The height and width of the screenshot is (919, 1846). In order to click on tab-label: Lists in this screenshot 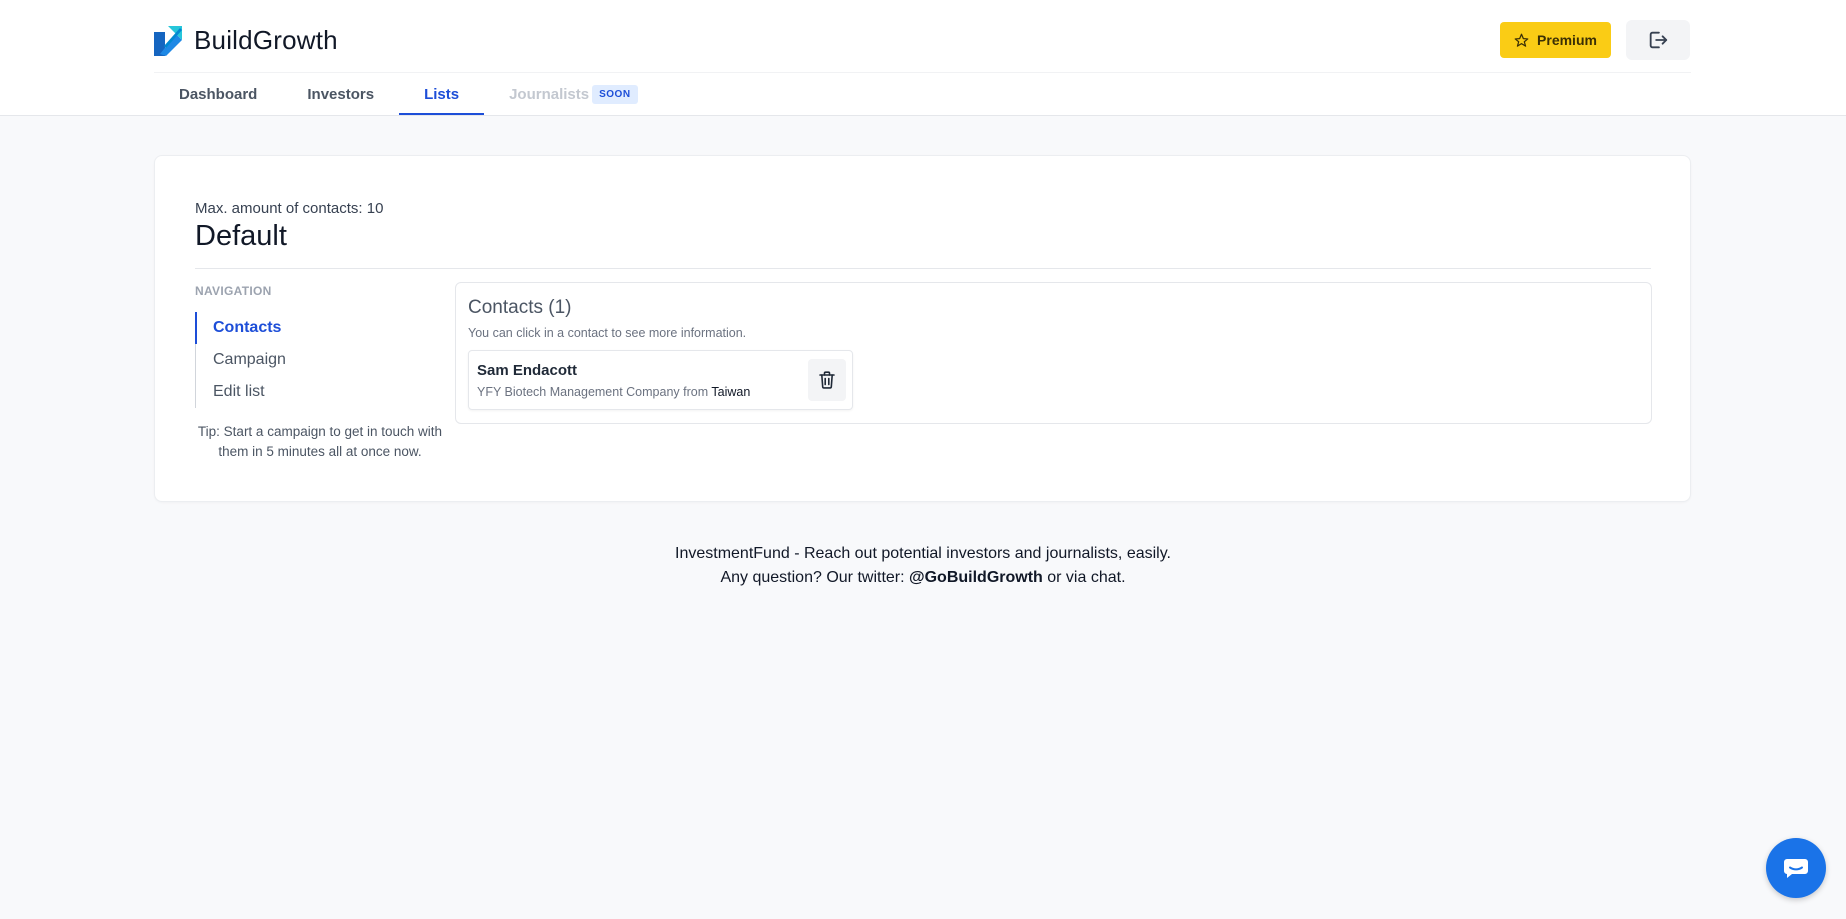, I will do `click(442, 94)`.